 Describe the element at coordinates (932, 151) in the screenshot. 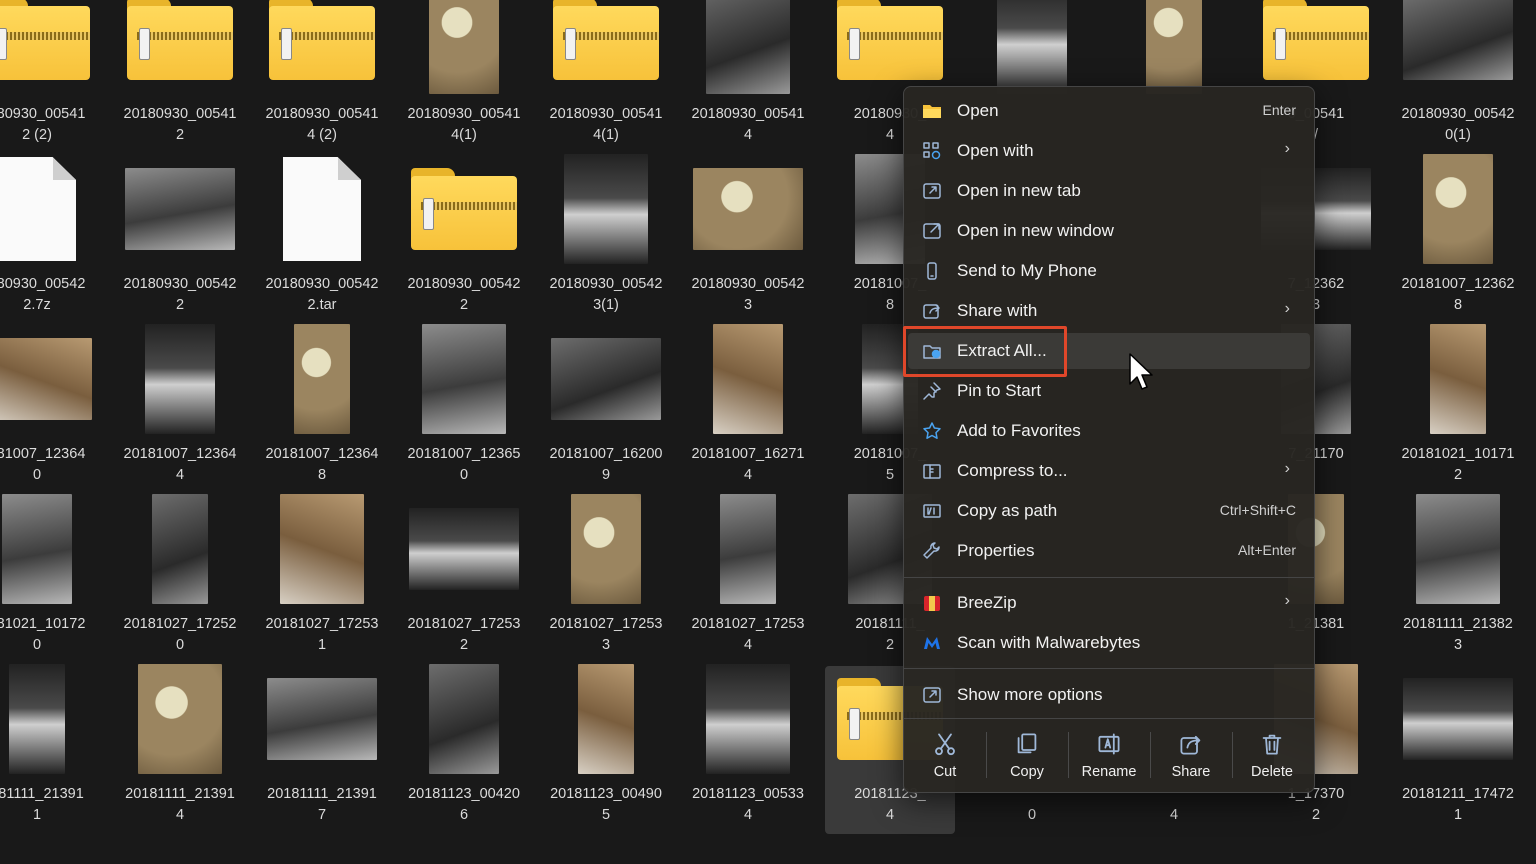

I see `open-with-icon` at that location.